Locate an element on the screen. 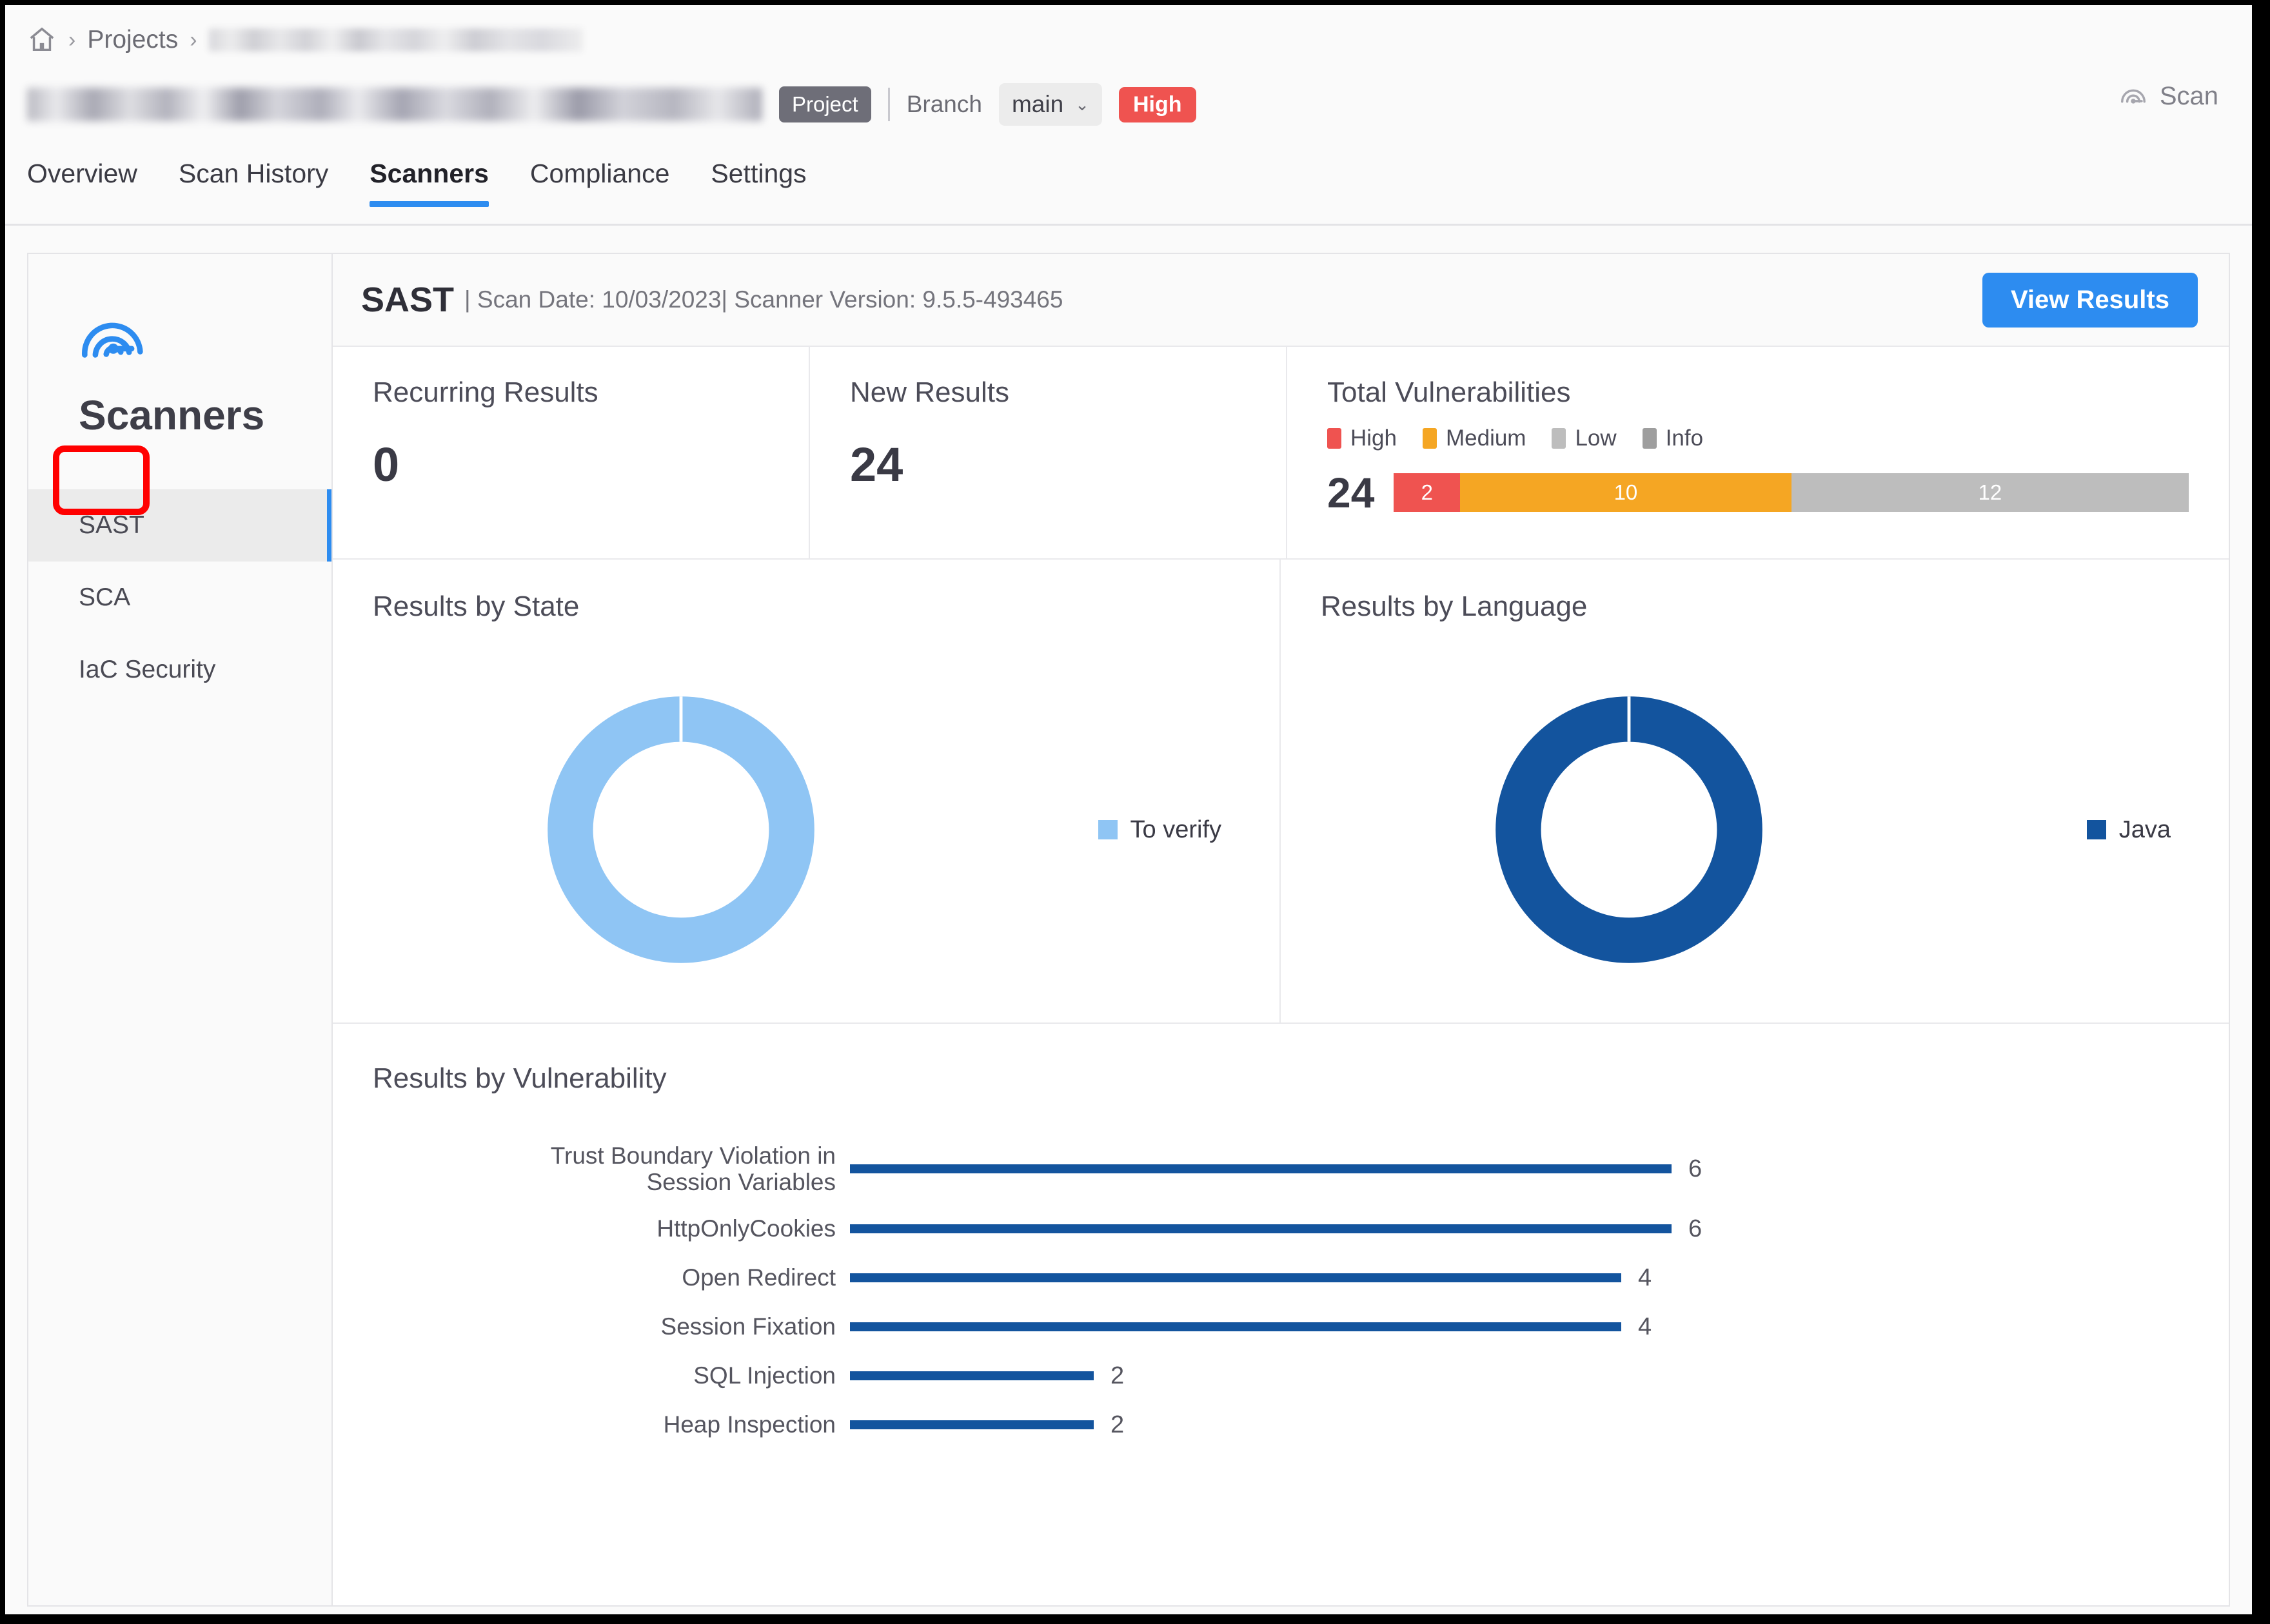 The height and width of the screenshot is (1624, 2270). severity-segment-low: 12 is located at coordinates (1990, 492).